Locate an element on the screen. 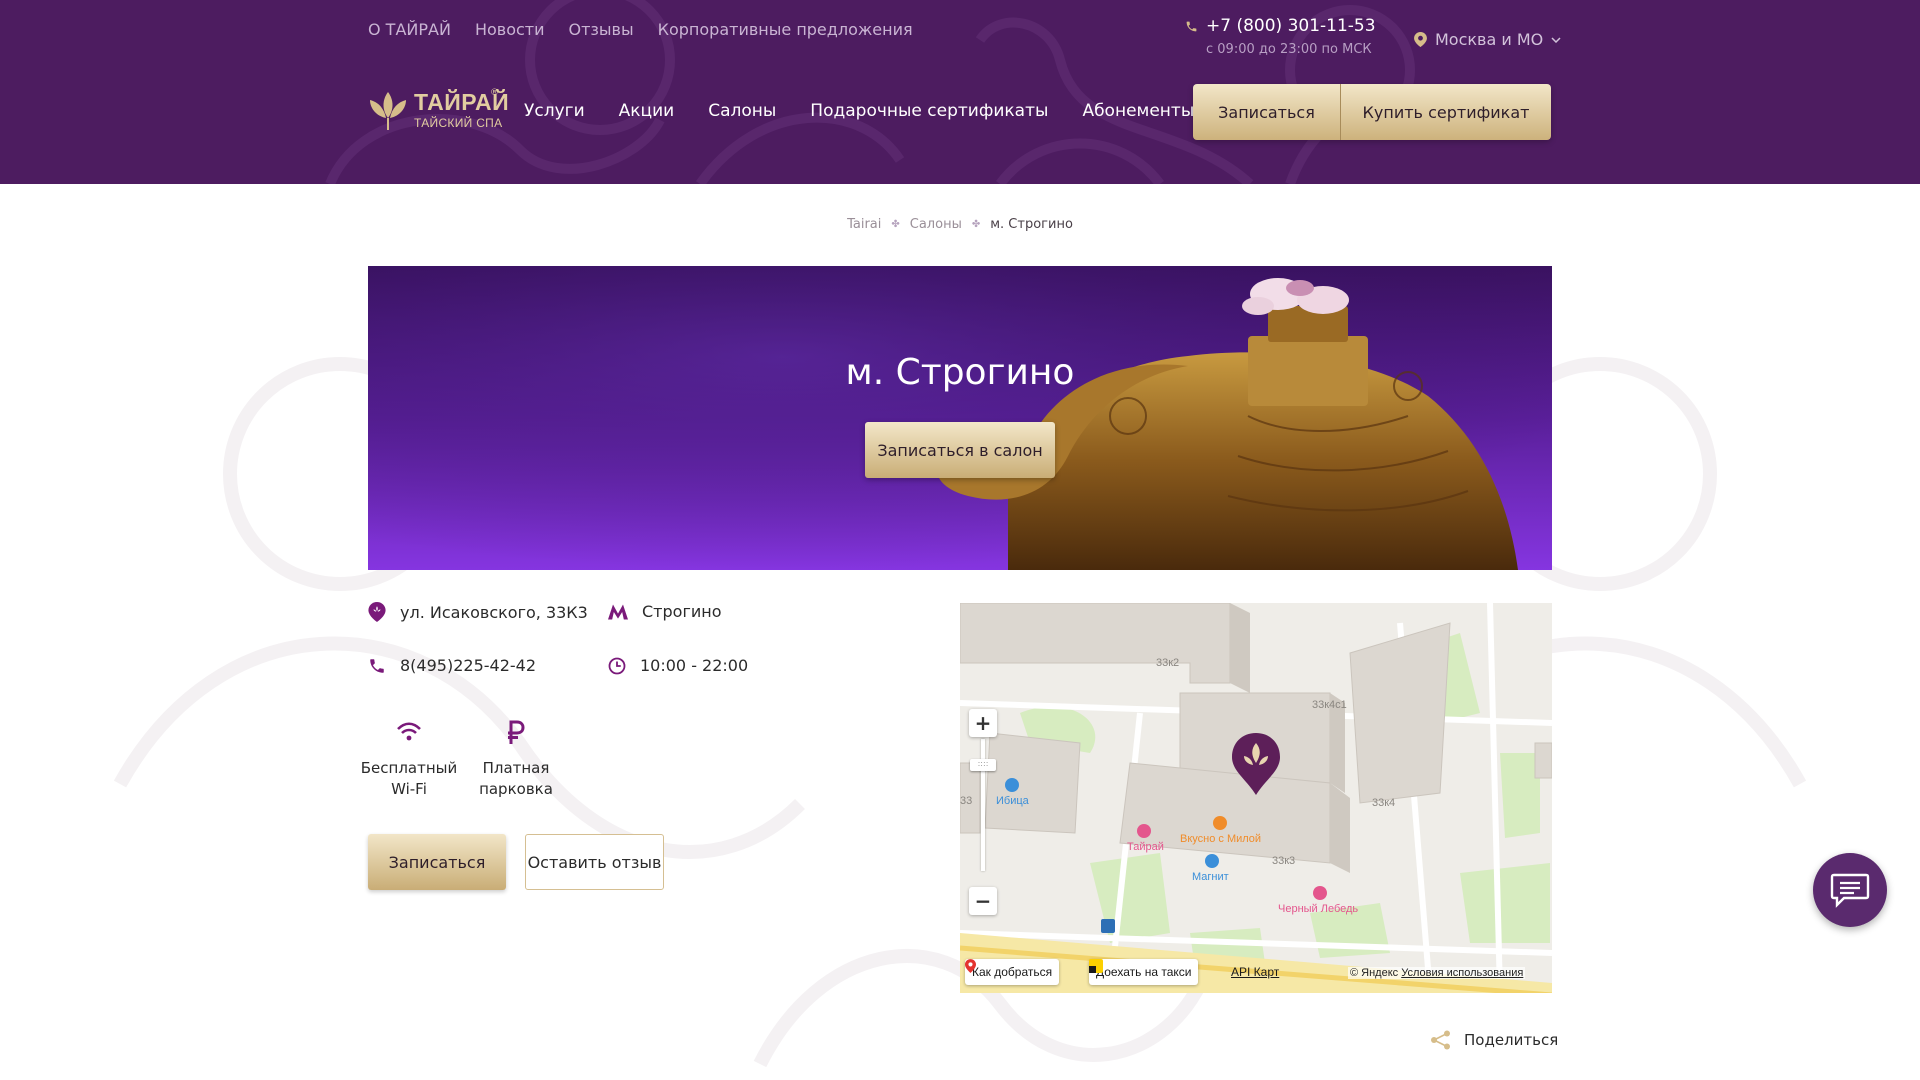 The image size is (1920, 1080). nav-promotions: Акции is located at coordinates (647, 111).